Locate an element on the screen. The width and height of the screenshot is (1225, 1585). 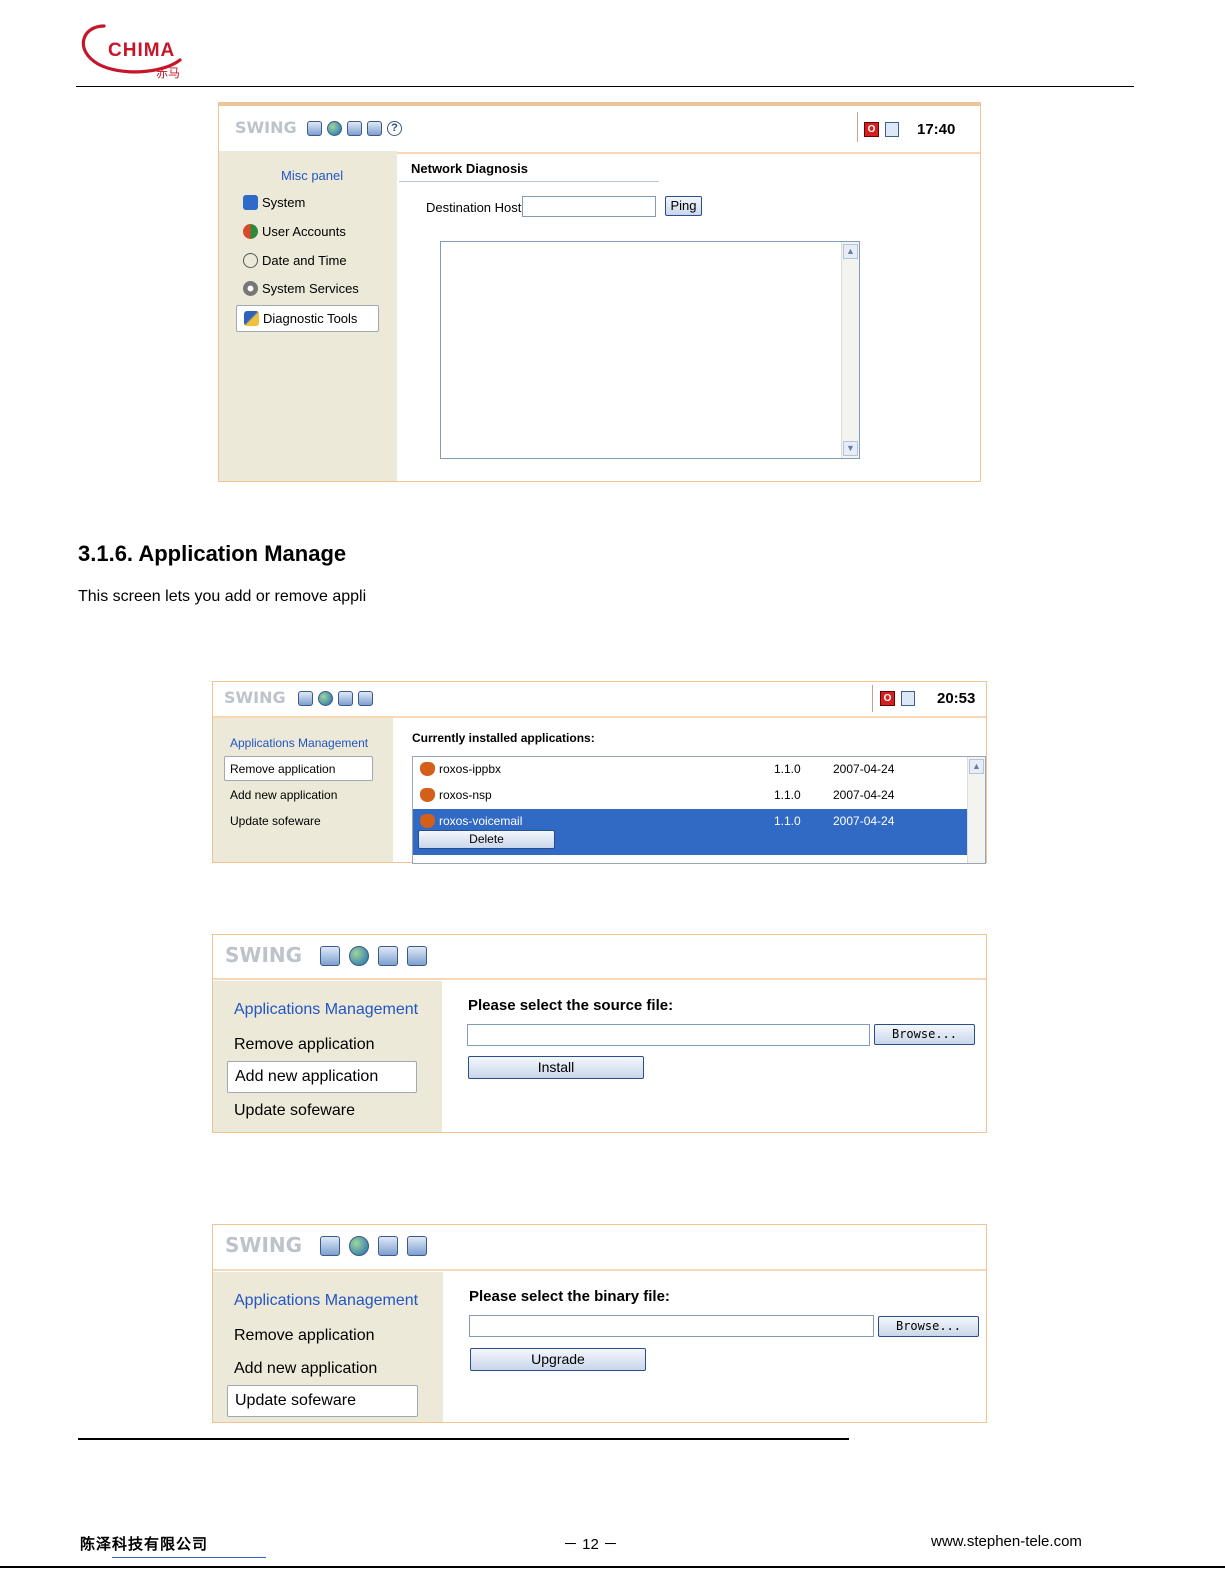
delete-button: Delete is located at coordinates (486, 839).